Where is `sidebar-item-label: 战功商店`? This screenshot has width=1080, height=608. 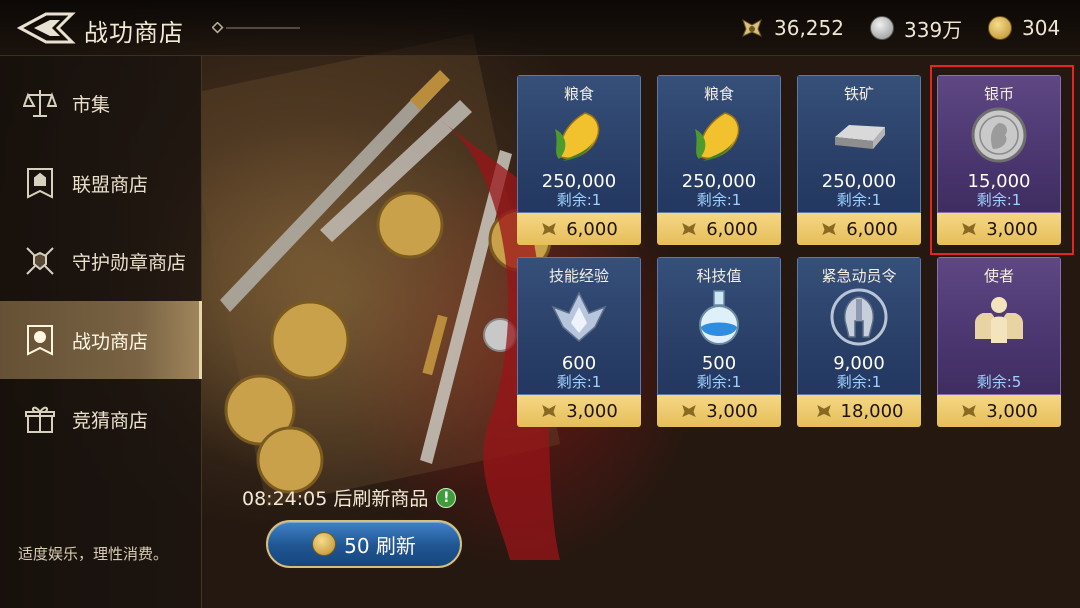 sidebar-item-label: 战功商店 is located at coordinates (110, 341).